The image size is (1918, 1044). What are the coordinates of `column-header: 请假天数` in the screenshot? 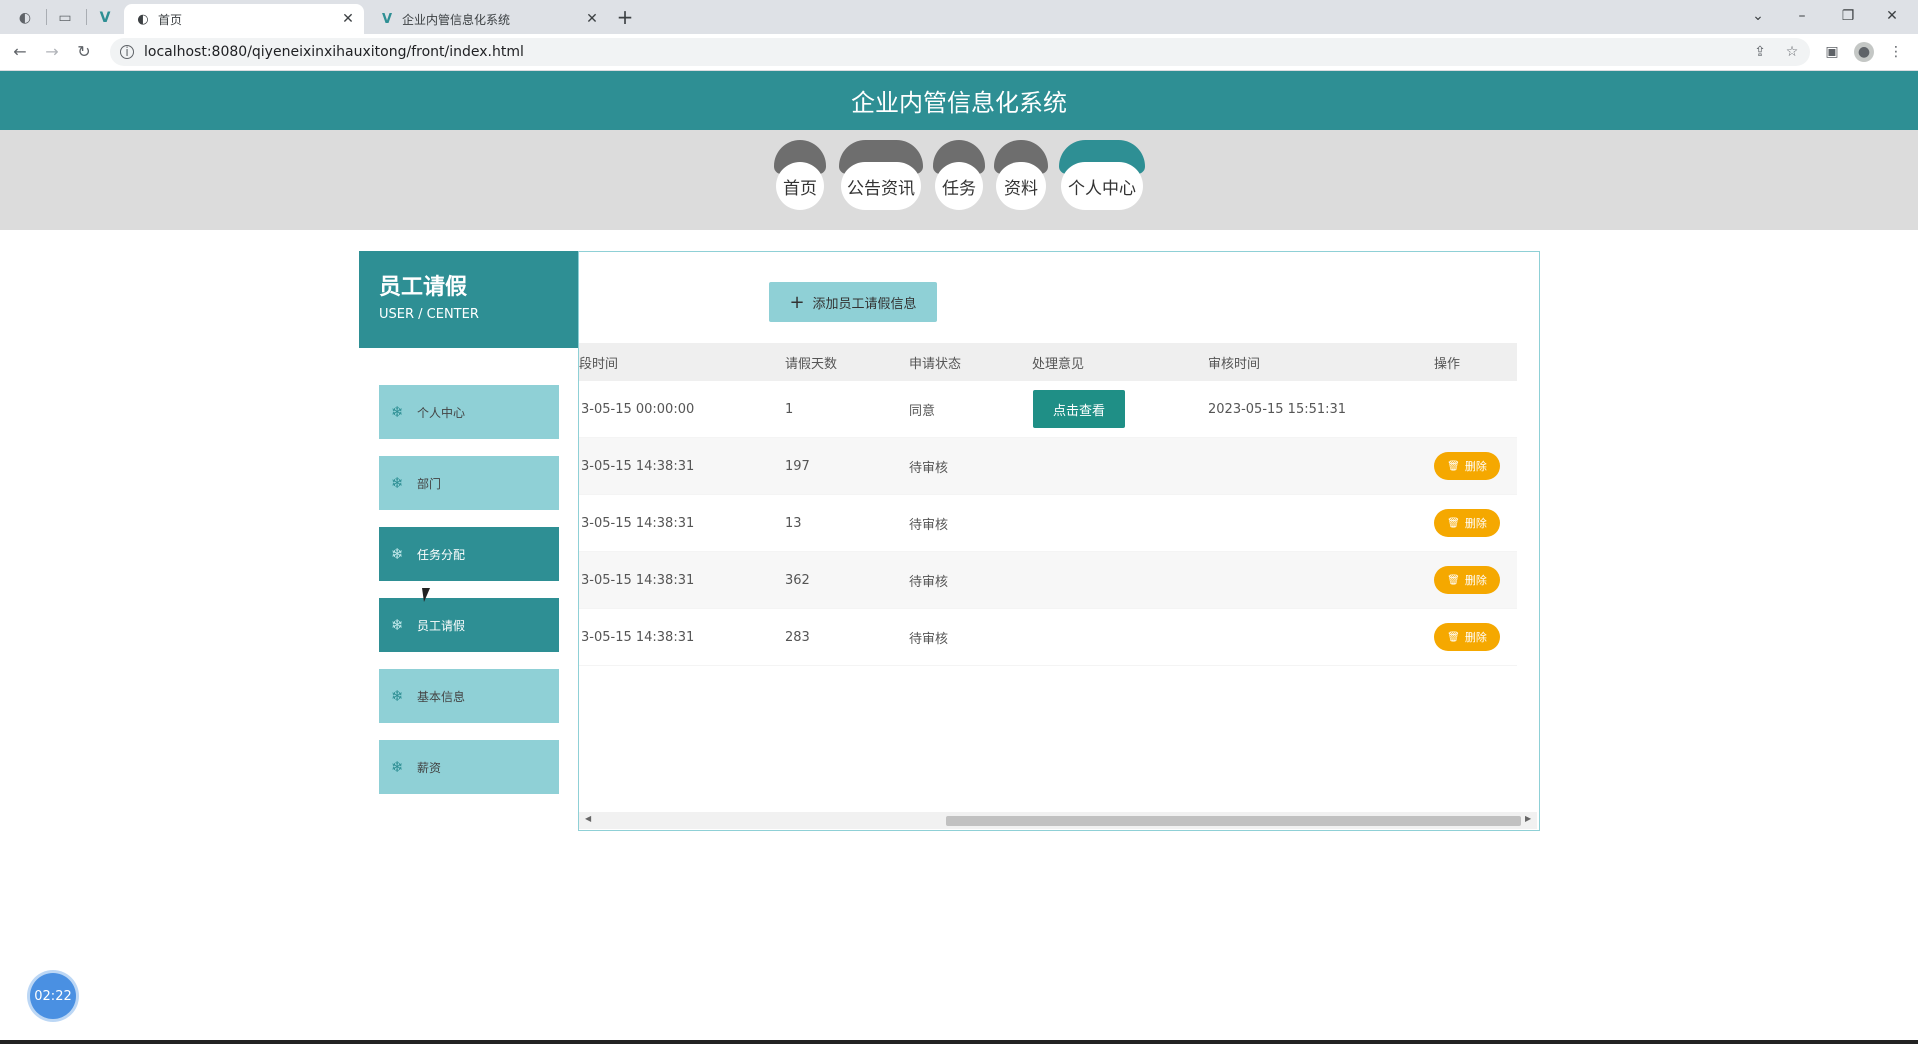 It's located at (811, 364).